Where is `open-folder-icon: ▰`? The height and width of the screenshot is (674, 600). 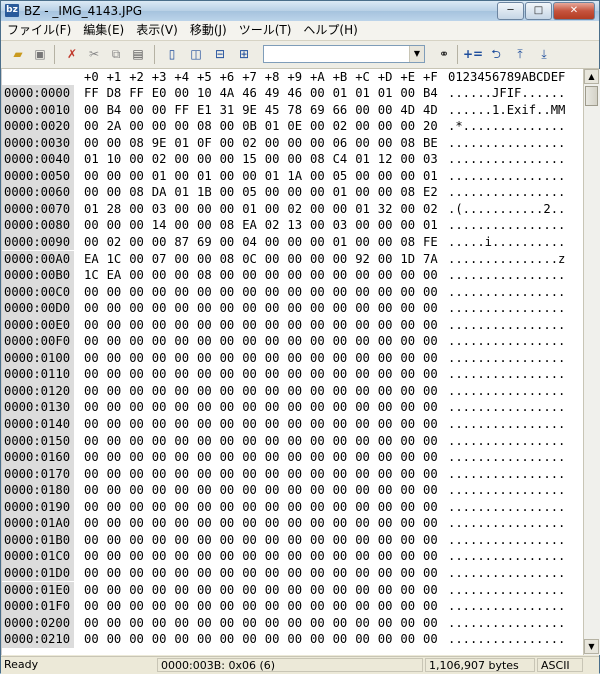 open-folder-icon: ▰ is located at coordinates (18, 54).